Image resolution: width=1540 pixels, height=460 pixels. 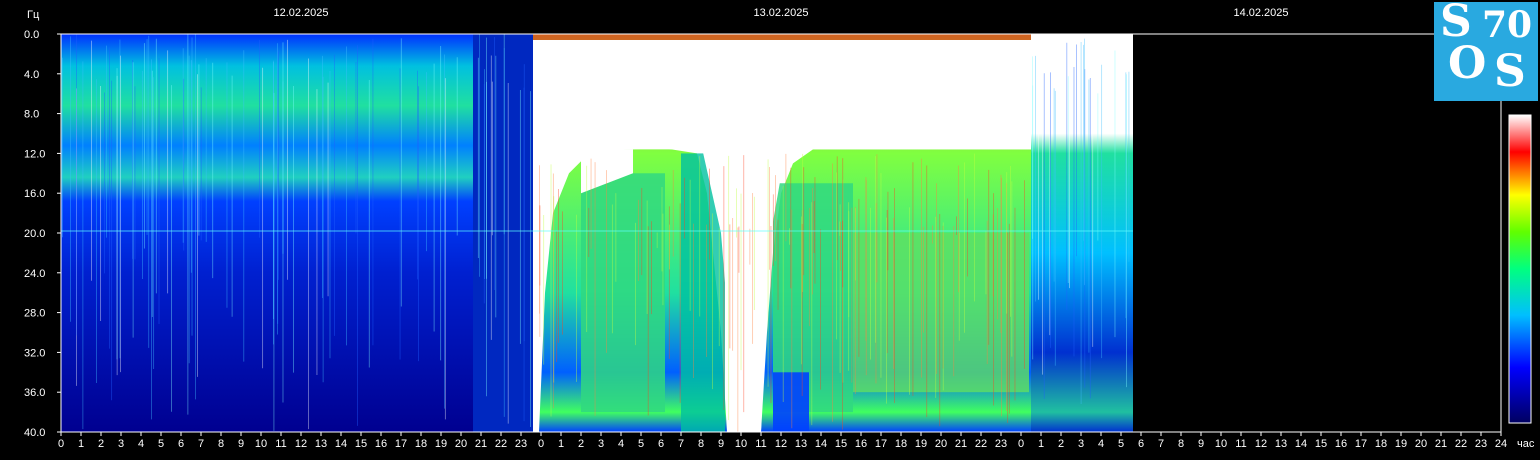 What do you see at coordinates (1467, 63) in the screenshot?
I see `logo-letter-o: O` at bounding box center [1467, 63].